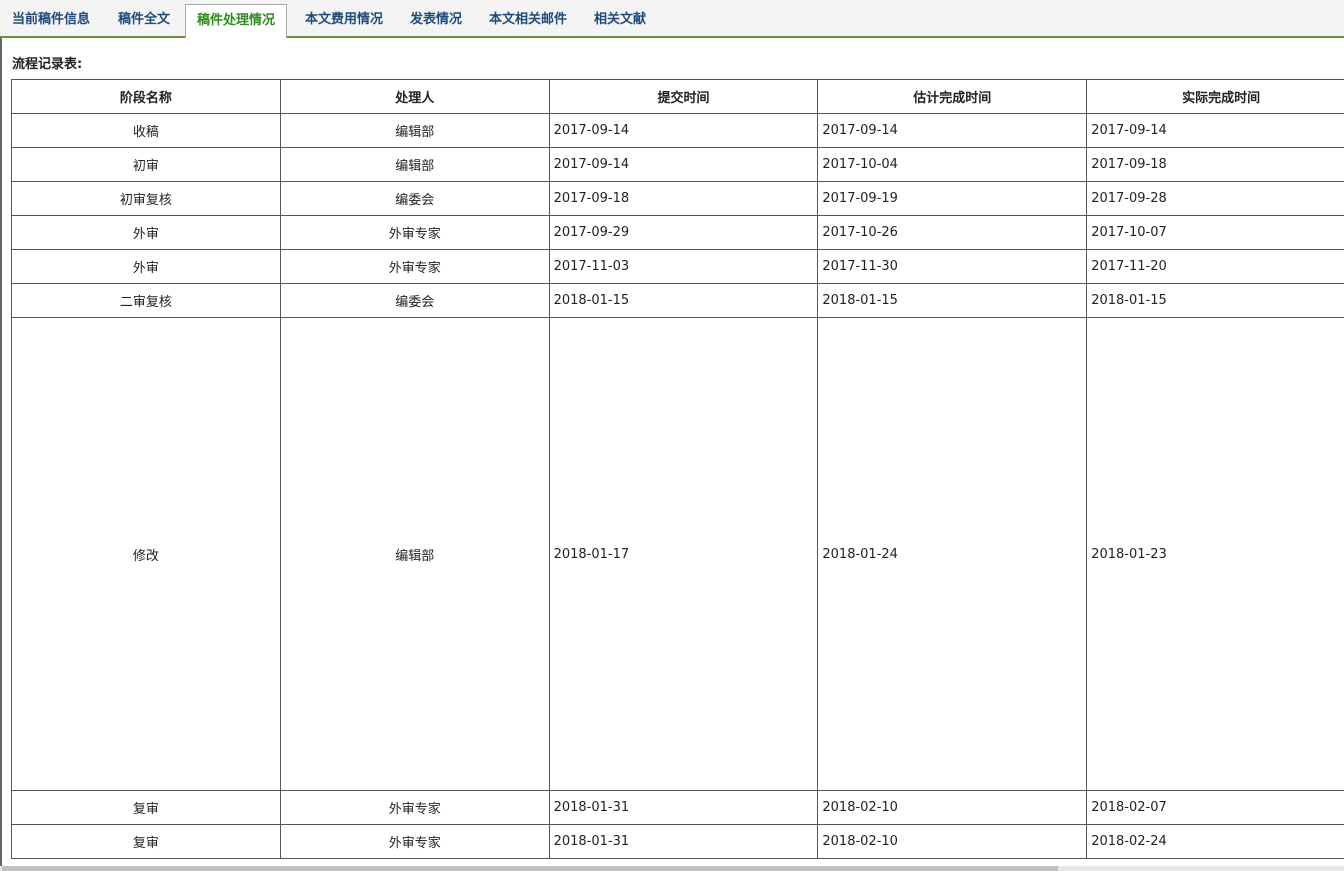  Describe the element at coordinates (1215, 266) in the screenshot. I see `actual-time-cell: 2017-11-20` at that location.